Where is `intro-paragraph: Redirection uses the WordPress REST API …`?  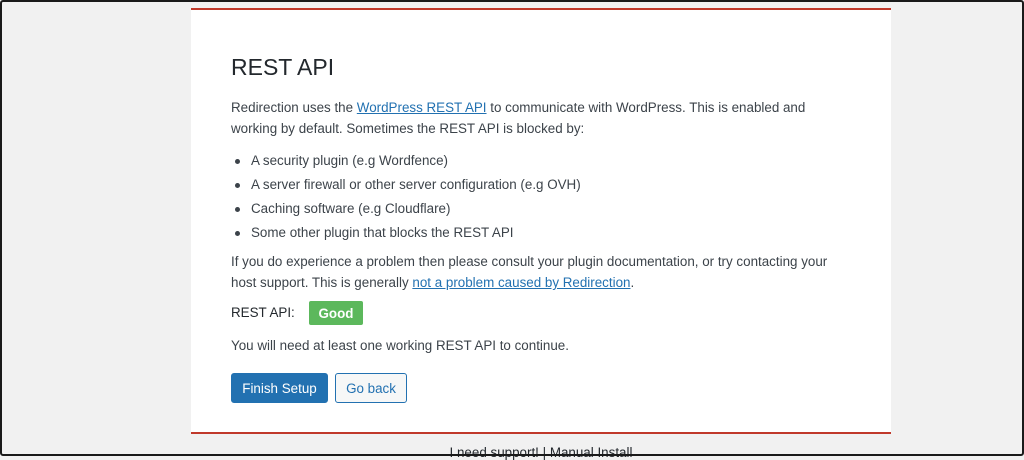 intro-paragraph: Redirection uses the WordPress REST API … is located at coordinates (531, 118).